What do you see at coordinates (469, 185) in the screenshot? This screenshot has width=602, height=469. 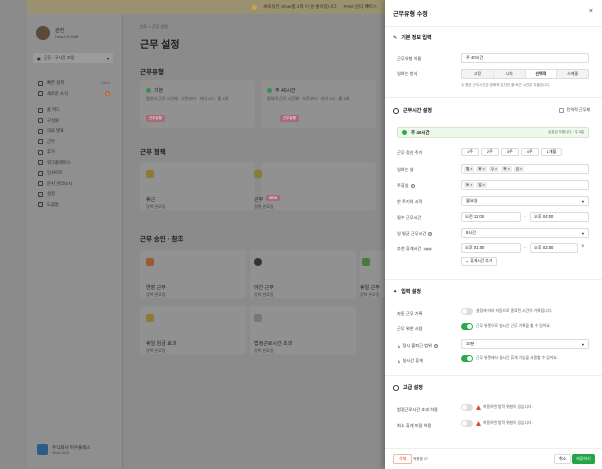 I see `day-chip: 토 ×` at bounding box center [469, 185].